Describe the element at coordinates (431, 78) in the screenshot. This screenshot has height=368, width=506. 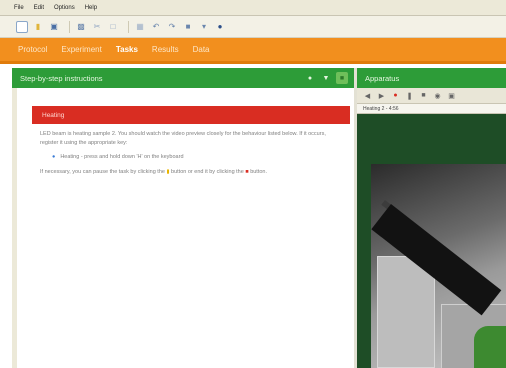
I see `apparatus-panel-header: Apparatus` at that location.